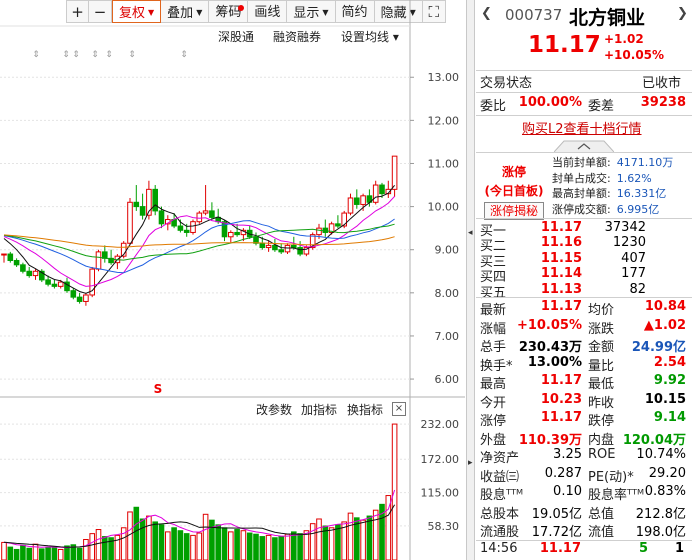 Image resolution: width=692 pixels, height=560 pixels. Describe the element at coordinates (601, 421) in the screenshot. I see `stat-label: 跌停` at that location.